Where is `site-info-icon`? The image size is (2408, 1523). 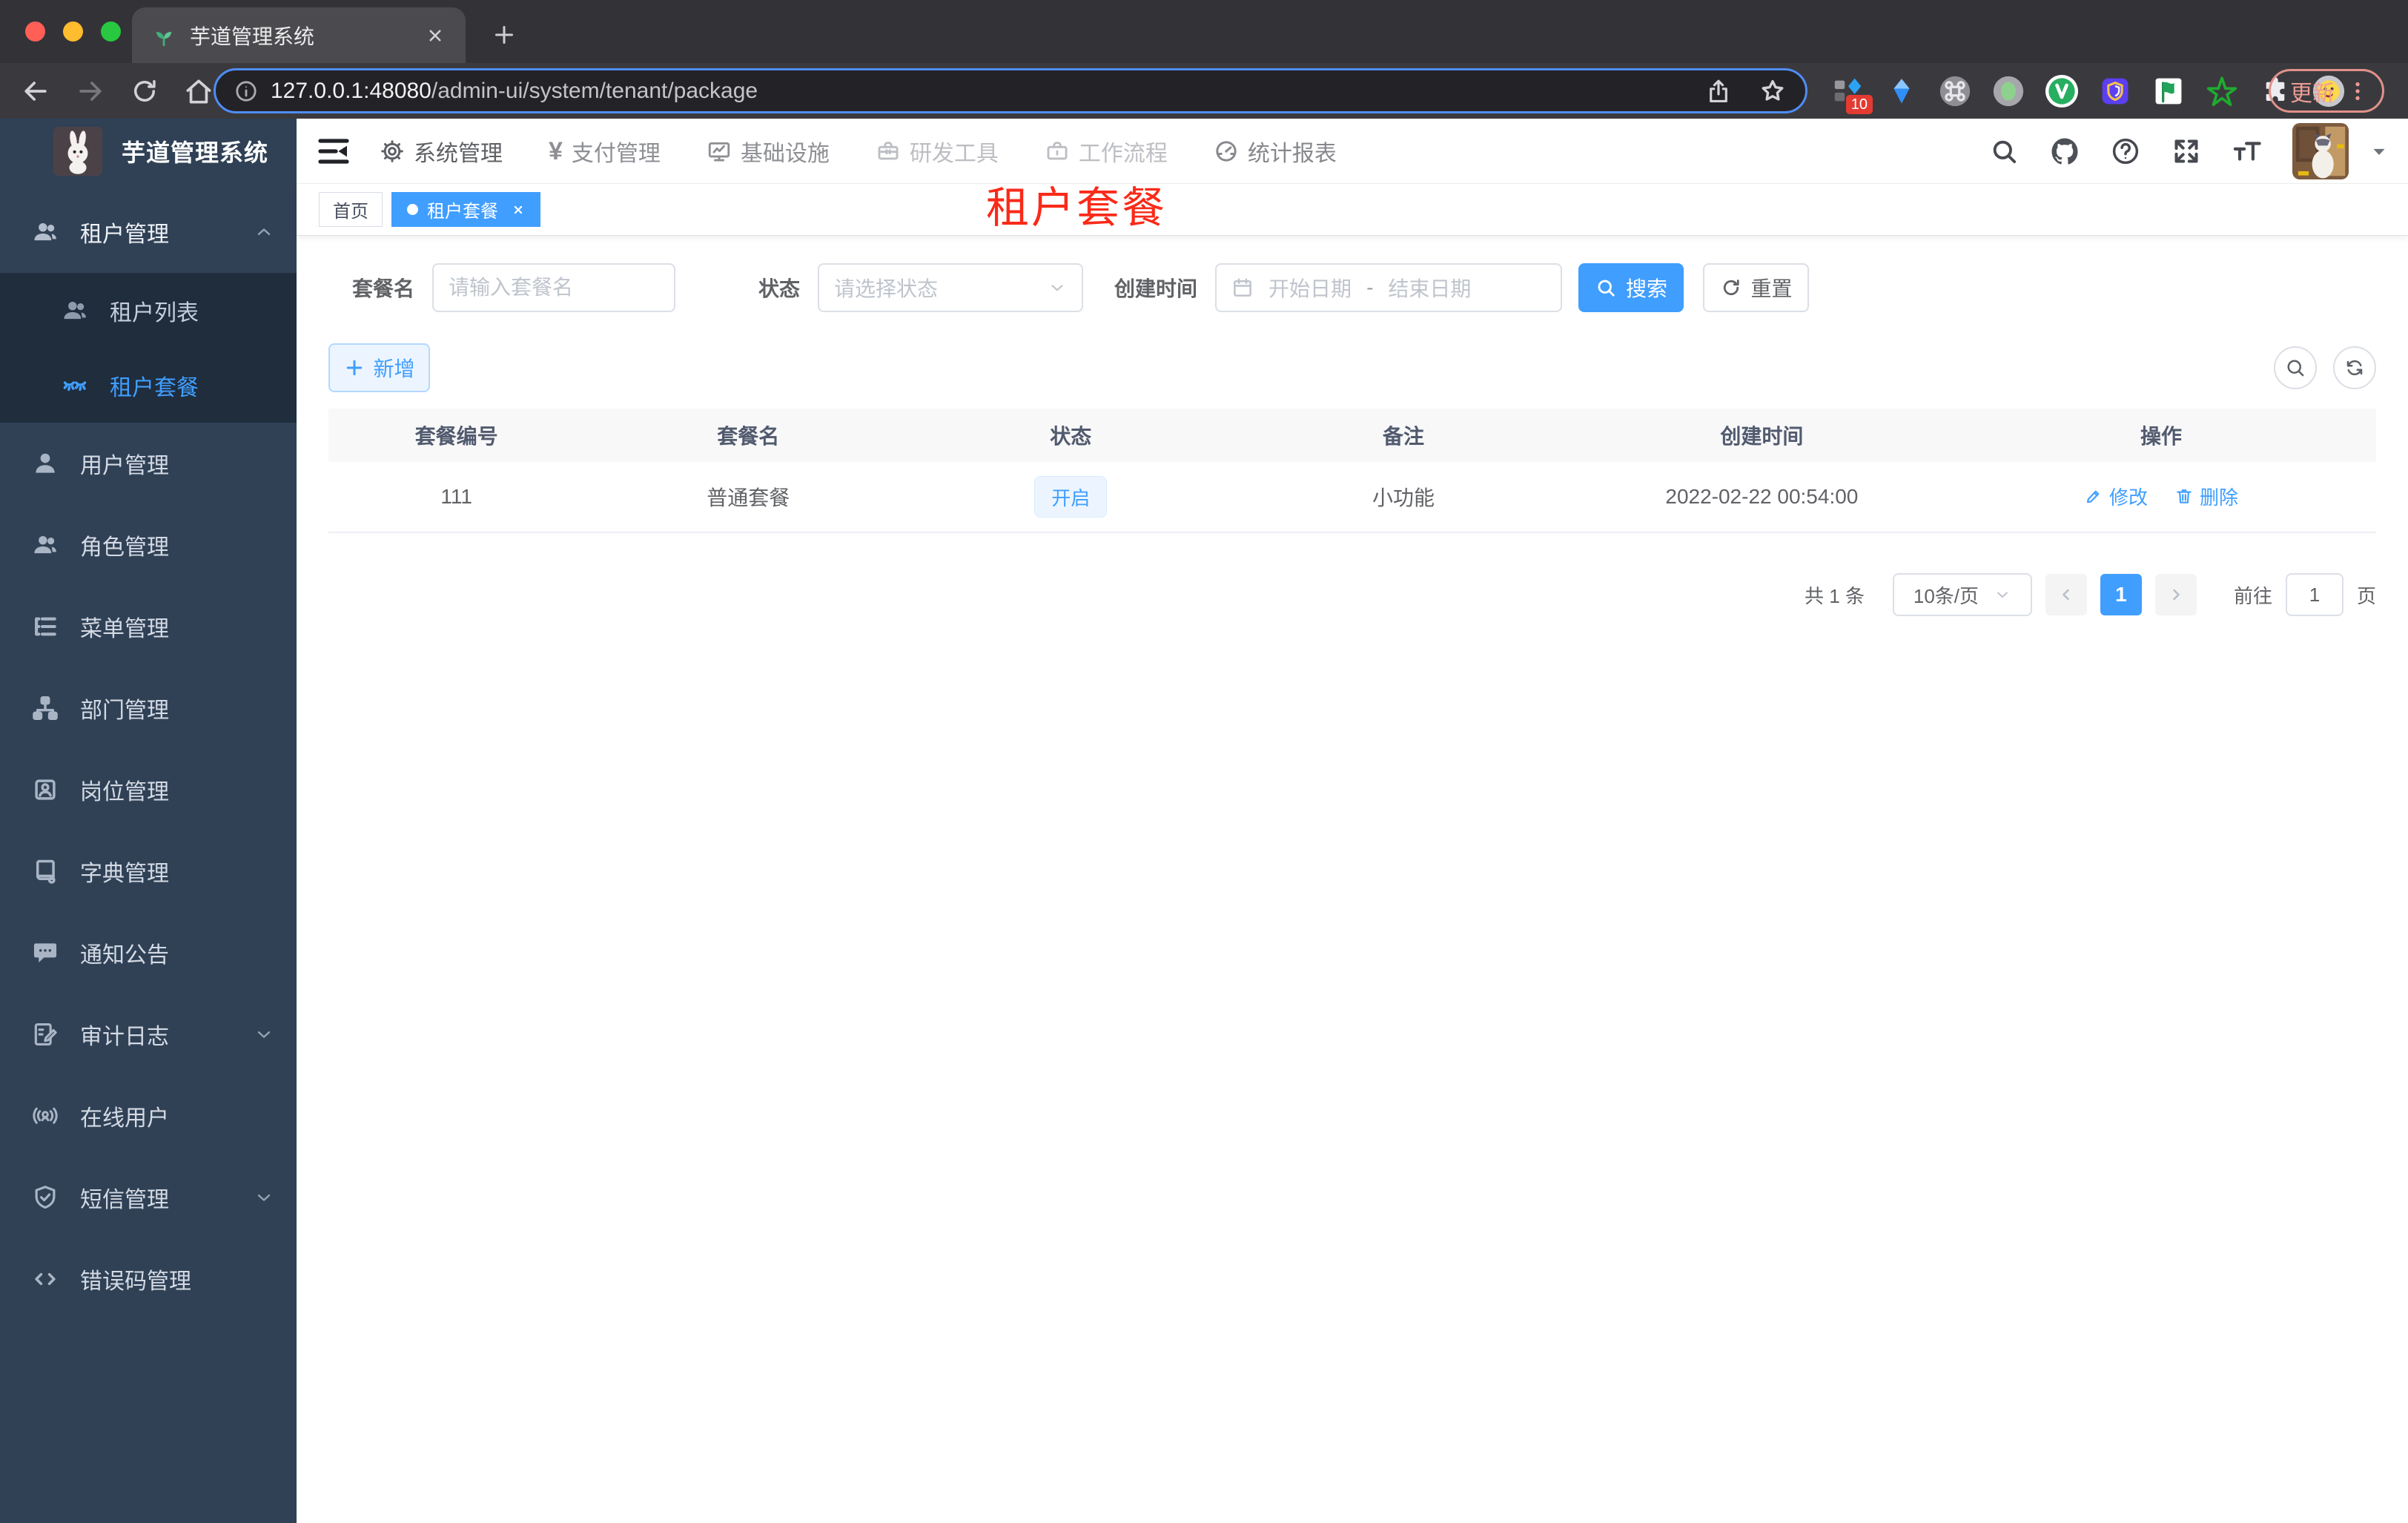 site-info-icon is located at coordinates (247, 91).